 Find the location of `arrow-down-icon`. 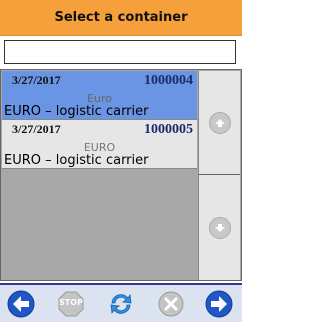

arrow-down-icon is located at coordinates (219, 227).